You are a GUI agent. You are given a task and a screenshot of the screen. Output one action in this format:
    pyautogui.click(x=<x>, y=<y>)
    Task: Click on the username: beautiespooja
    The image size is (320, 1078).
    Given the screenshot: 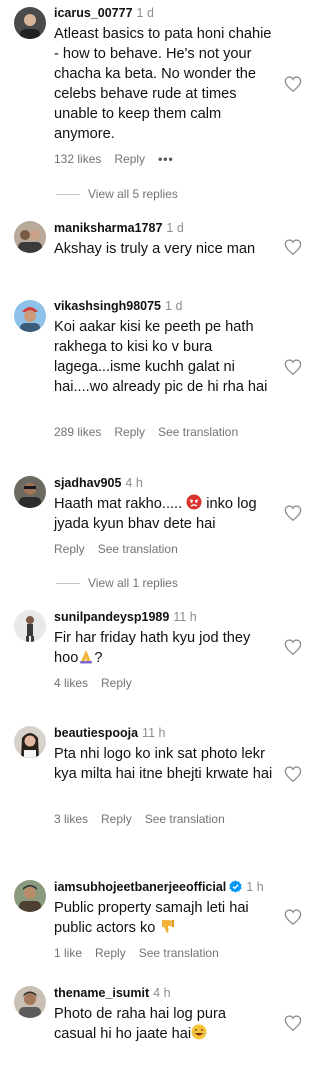 What is the action you would take?
    pyautogui.click(x=96, y=733)
    